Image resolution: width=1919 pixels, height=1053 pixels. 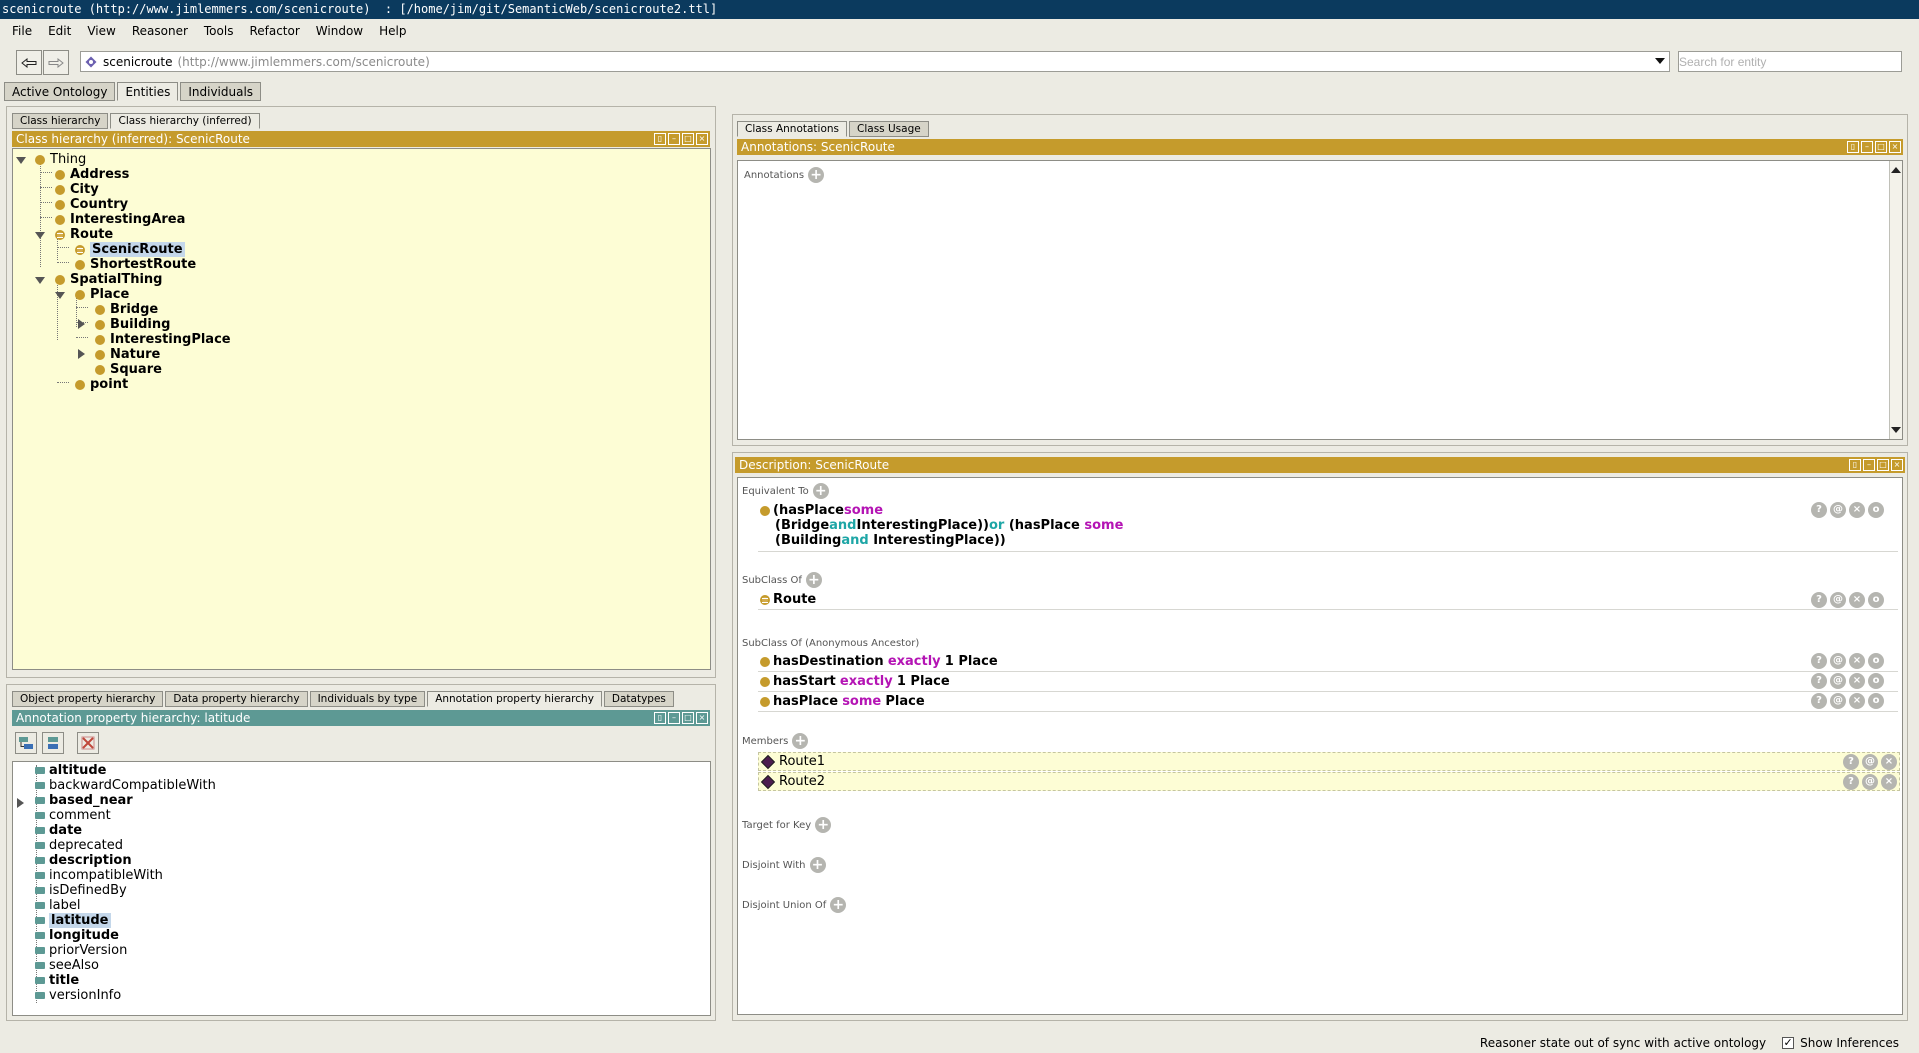 I want to click on list-item: deprecated, so click(x=79, y=845).